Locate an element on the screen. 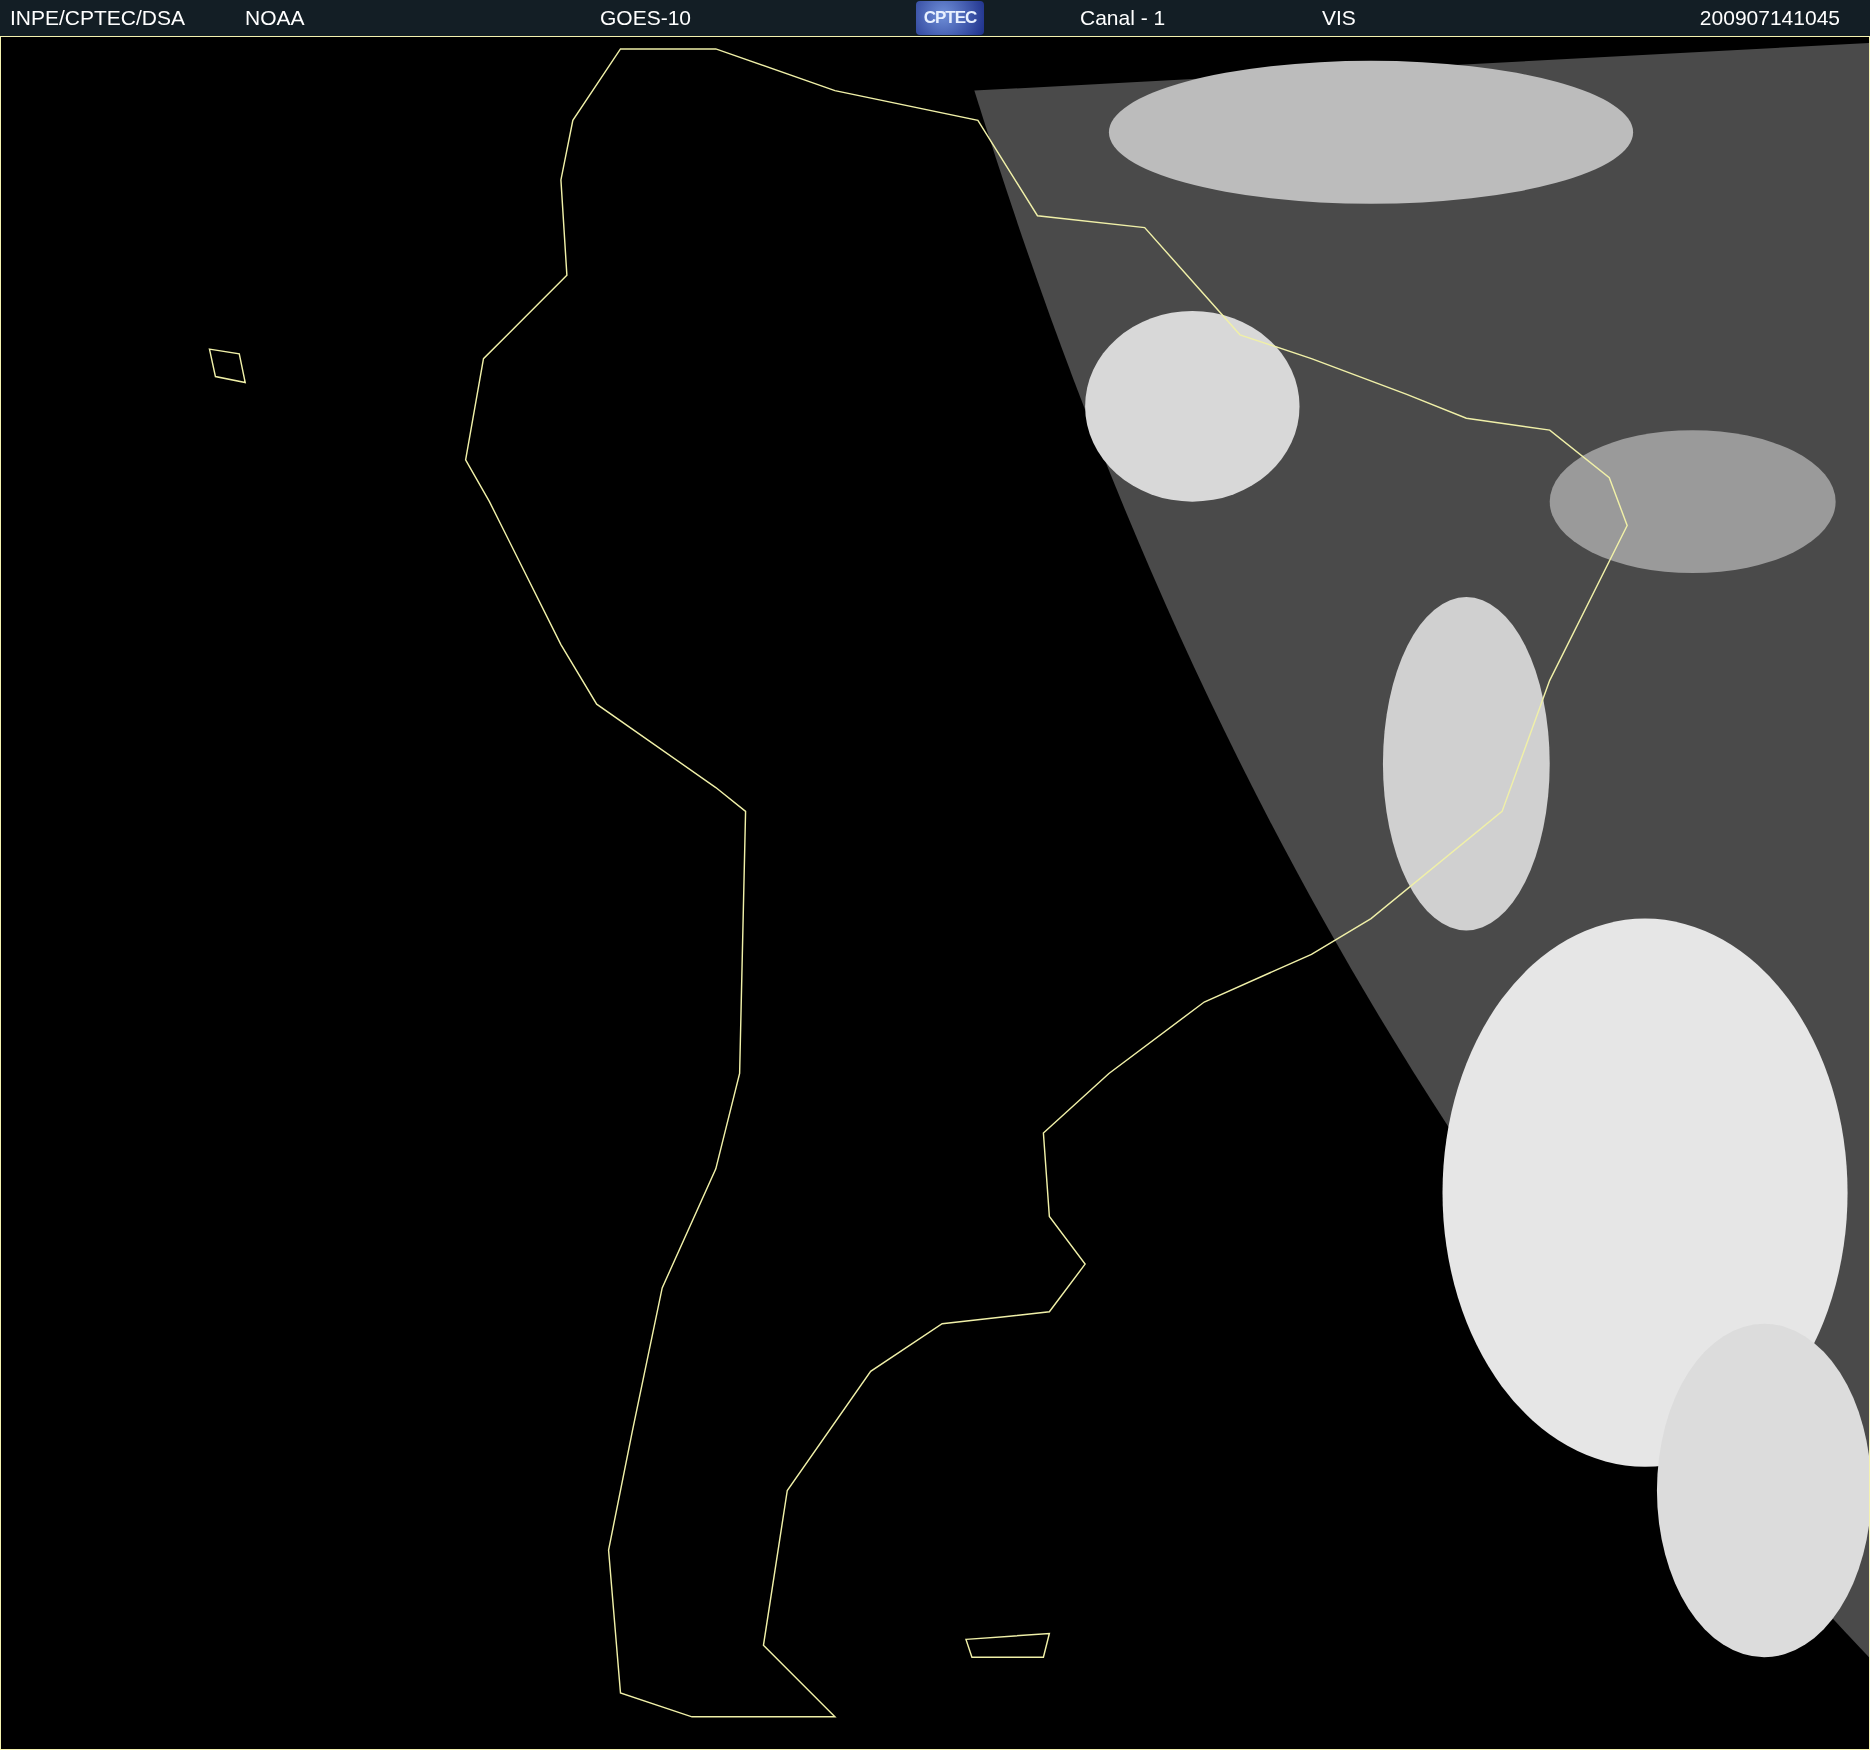  timestamp: 200907141045 is located at coordinates (1769, 18).